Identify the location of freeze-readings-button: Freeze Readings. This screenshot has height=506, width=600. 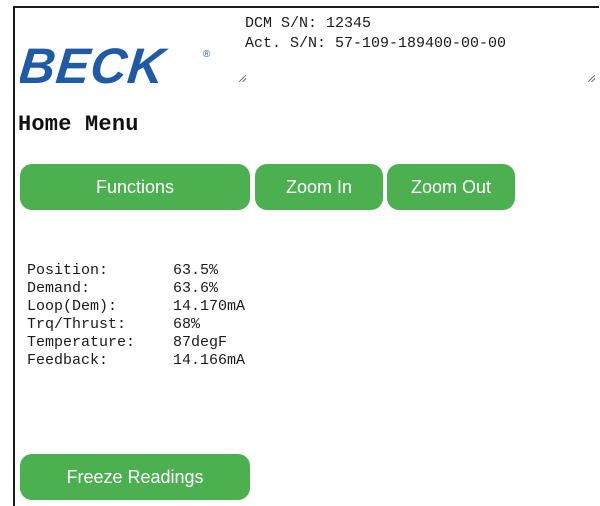
(135, 477).